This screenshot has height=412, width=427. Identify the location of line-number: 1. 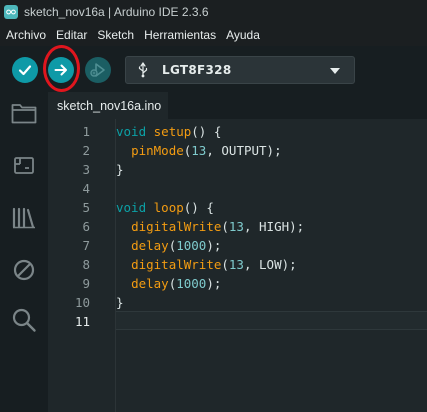
(86, 131).